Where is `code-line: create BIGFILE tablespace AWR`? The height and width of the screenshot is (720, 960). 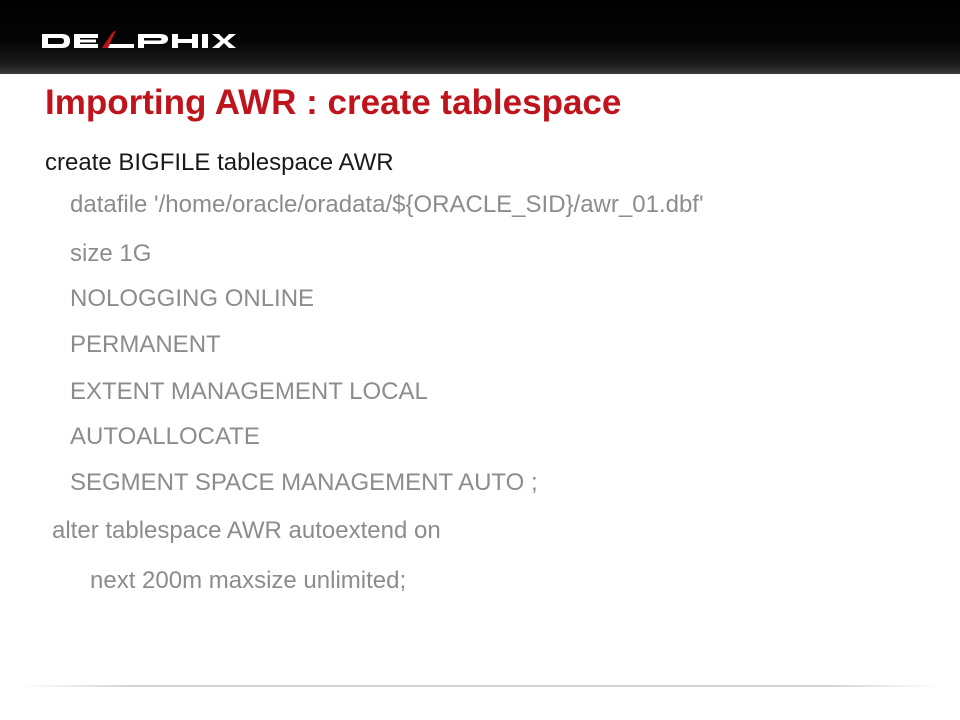 code-line: create BIGFILE tablespace AWR is located at coordinates (219, 162).